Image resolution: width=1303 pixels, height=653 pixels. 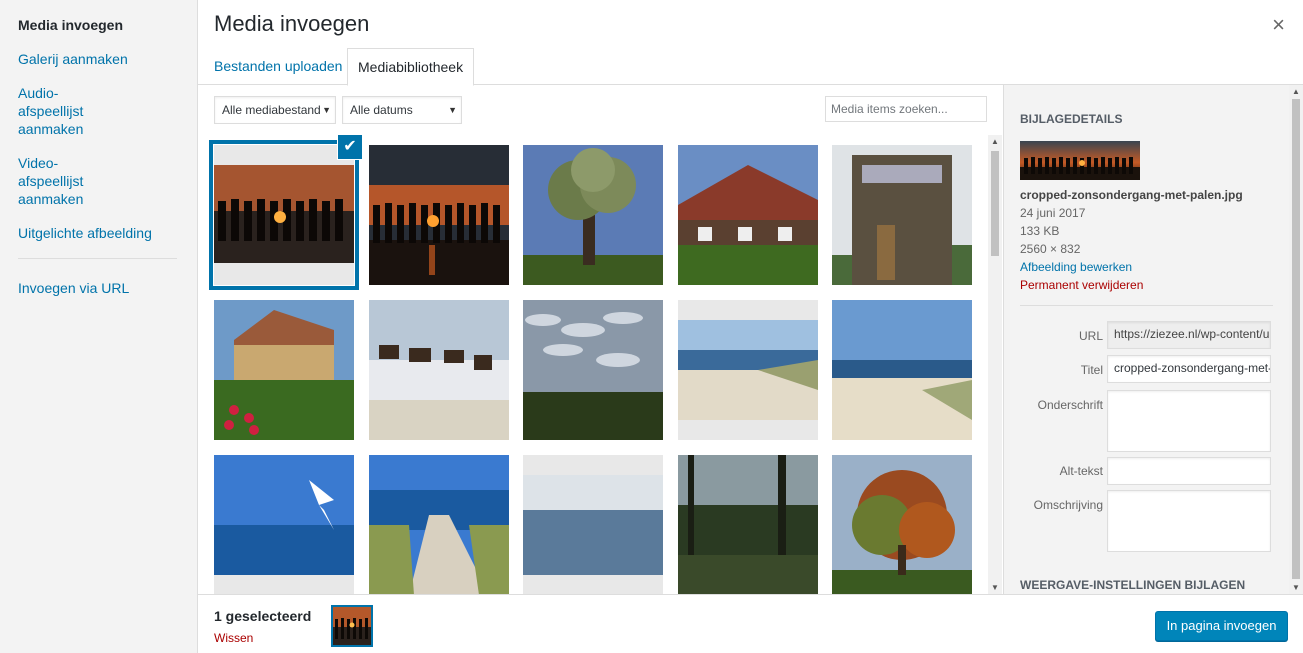 What do you see at coordinates (1081, 471) in the screenshot?
I see `alt-text-label: Alt-tekst` at bounding box center [1081, 471].